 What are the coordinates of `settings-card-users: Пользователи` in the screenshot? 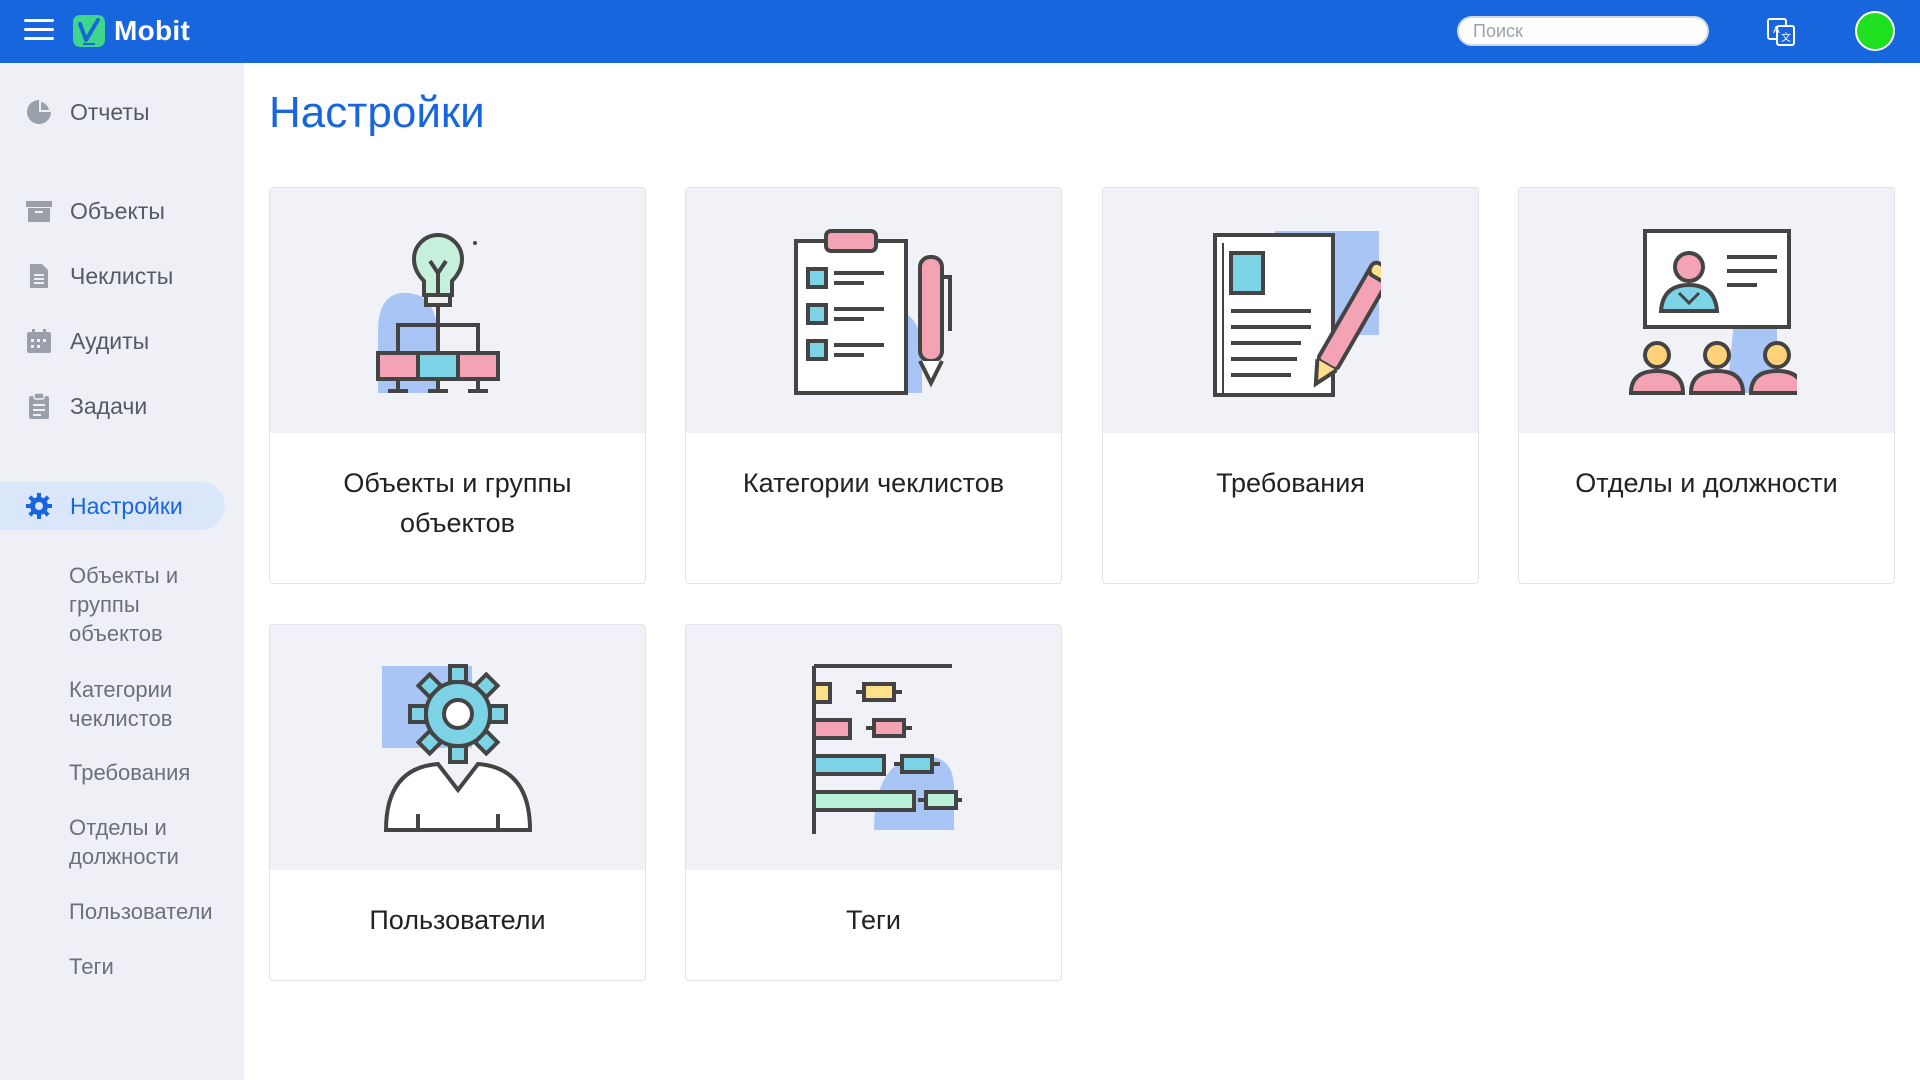 It's located at (457, 802).